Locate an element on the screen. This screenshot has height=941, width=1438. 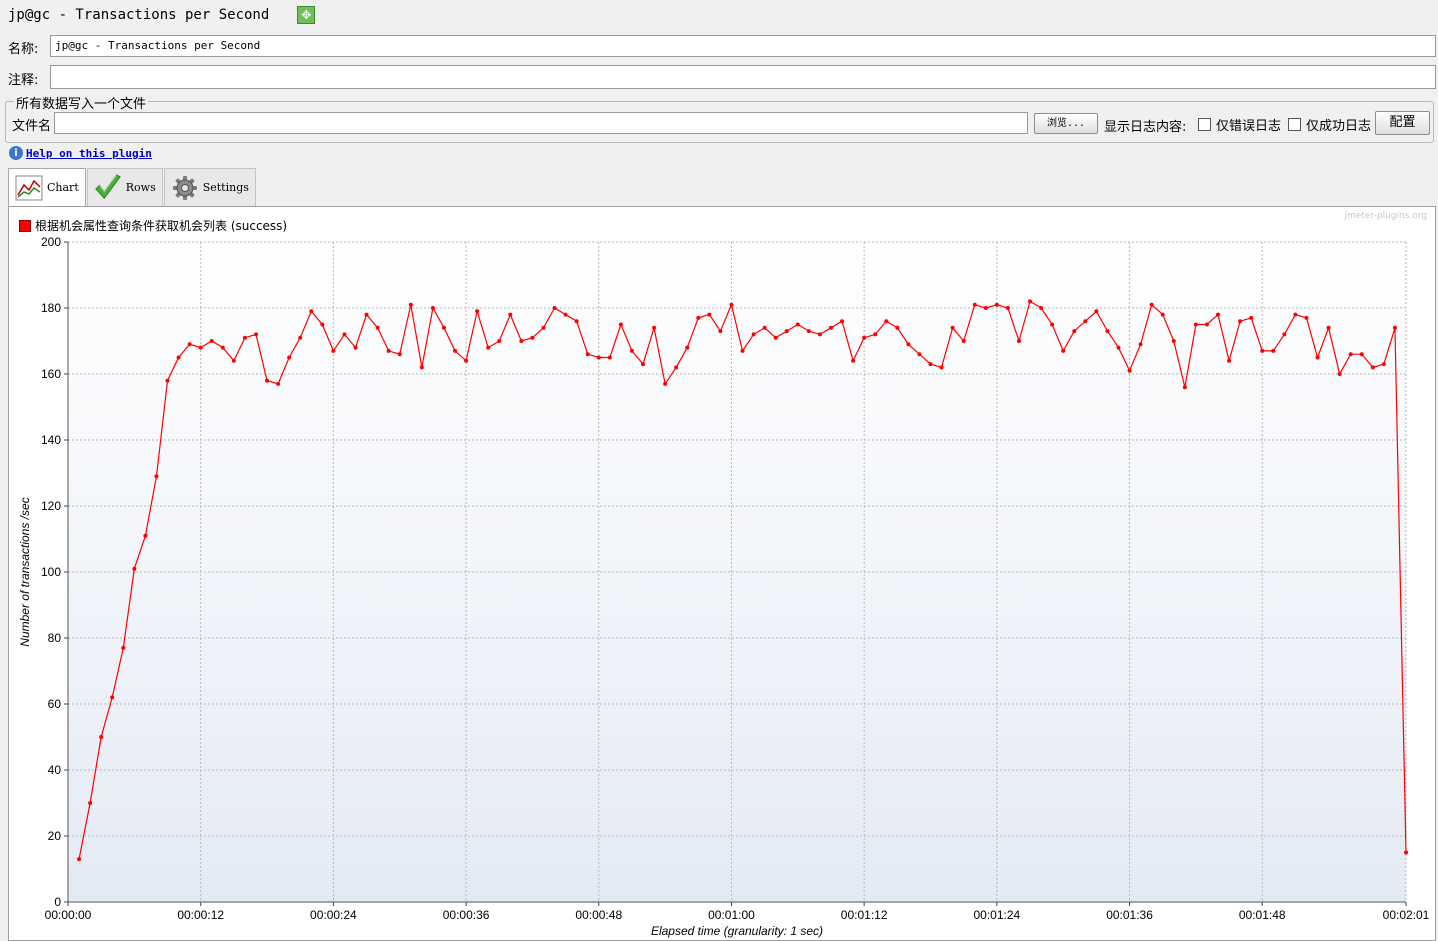
tab-settings-label: Settings is located at coordinates (225, 187).